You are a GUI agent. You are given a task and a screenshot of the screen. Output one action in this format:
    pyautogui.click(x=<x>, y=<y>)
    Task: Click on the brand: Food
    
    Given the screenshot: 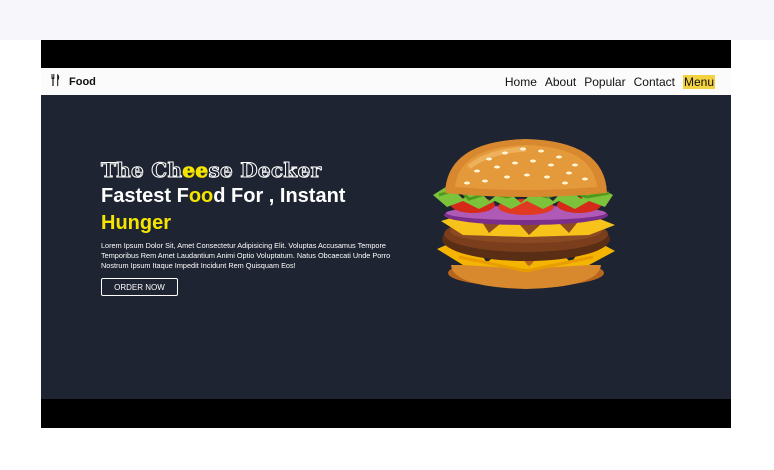 What is the action you would take?
    pyautogui.click(x=73, y=82)
    